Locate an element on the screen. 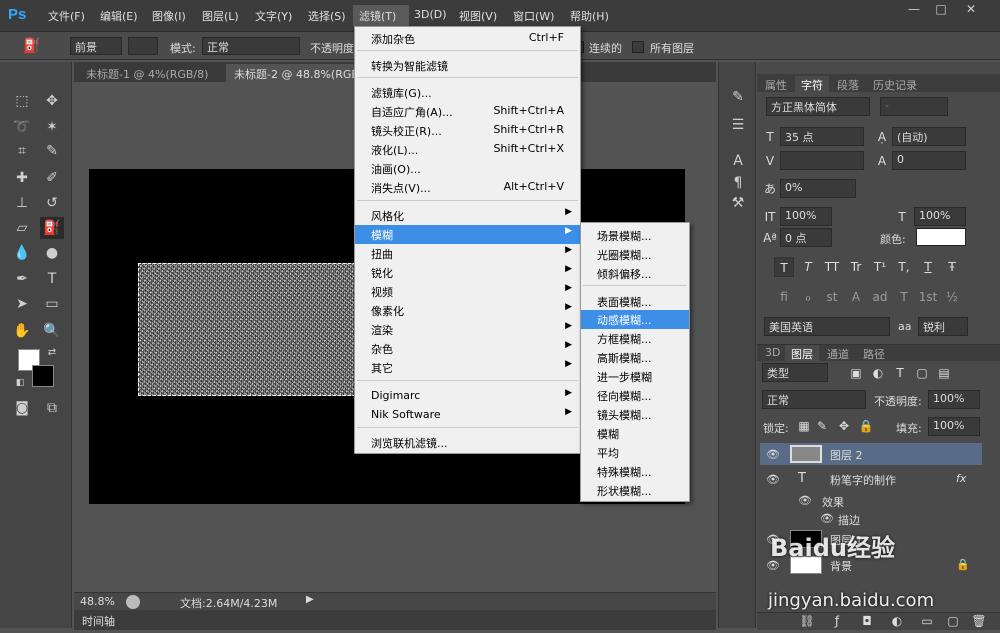  faux-italic-button: T is located at coordinates (808, 267).